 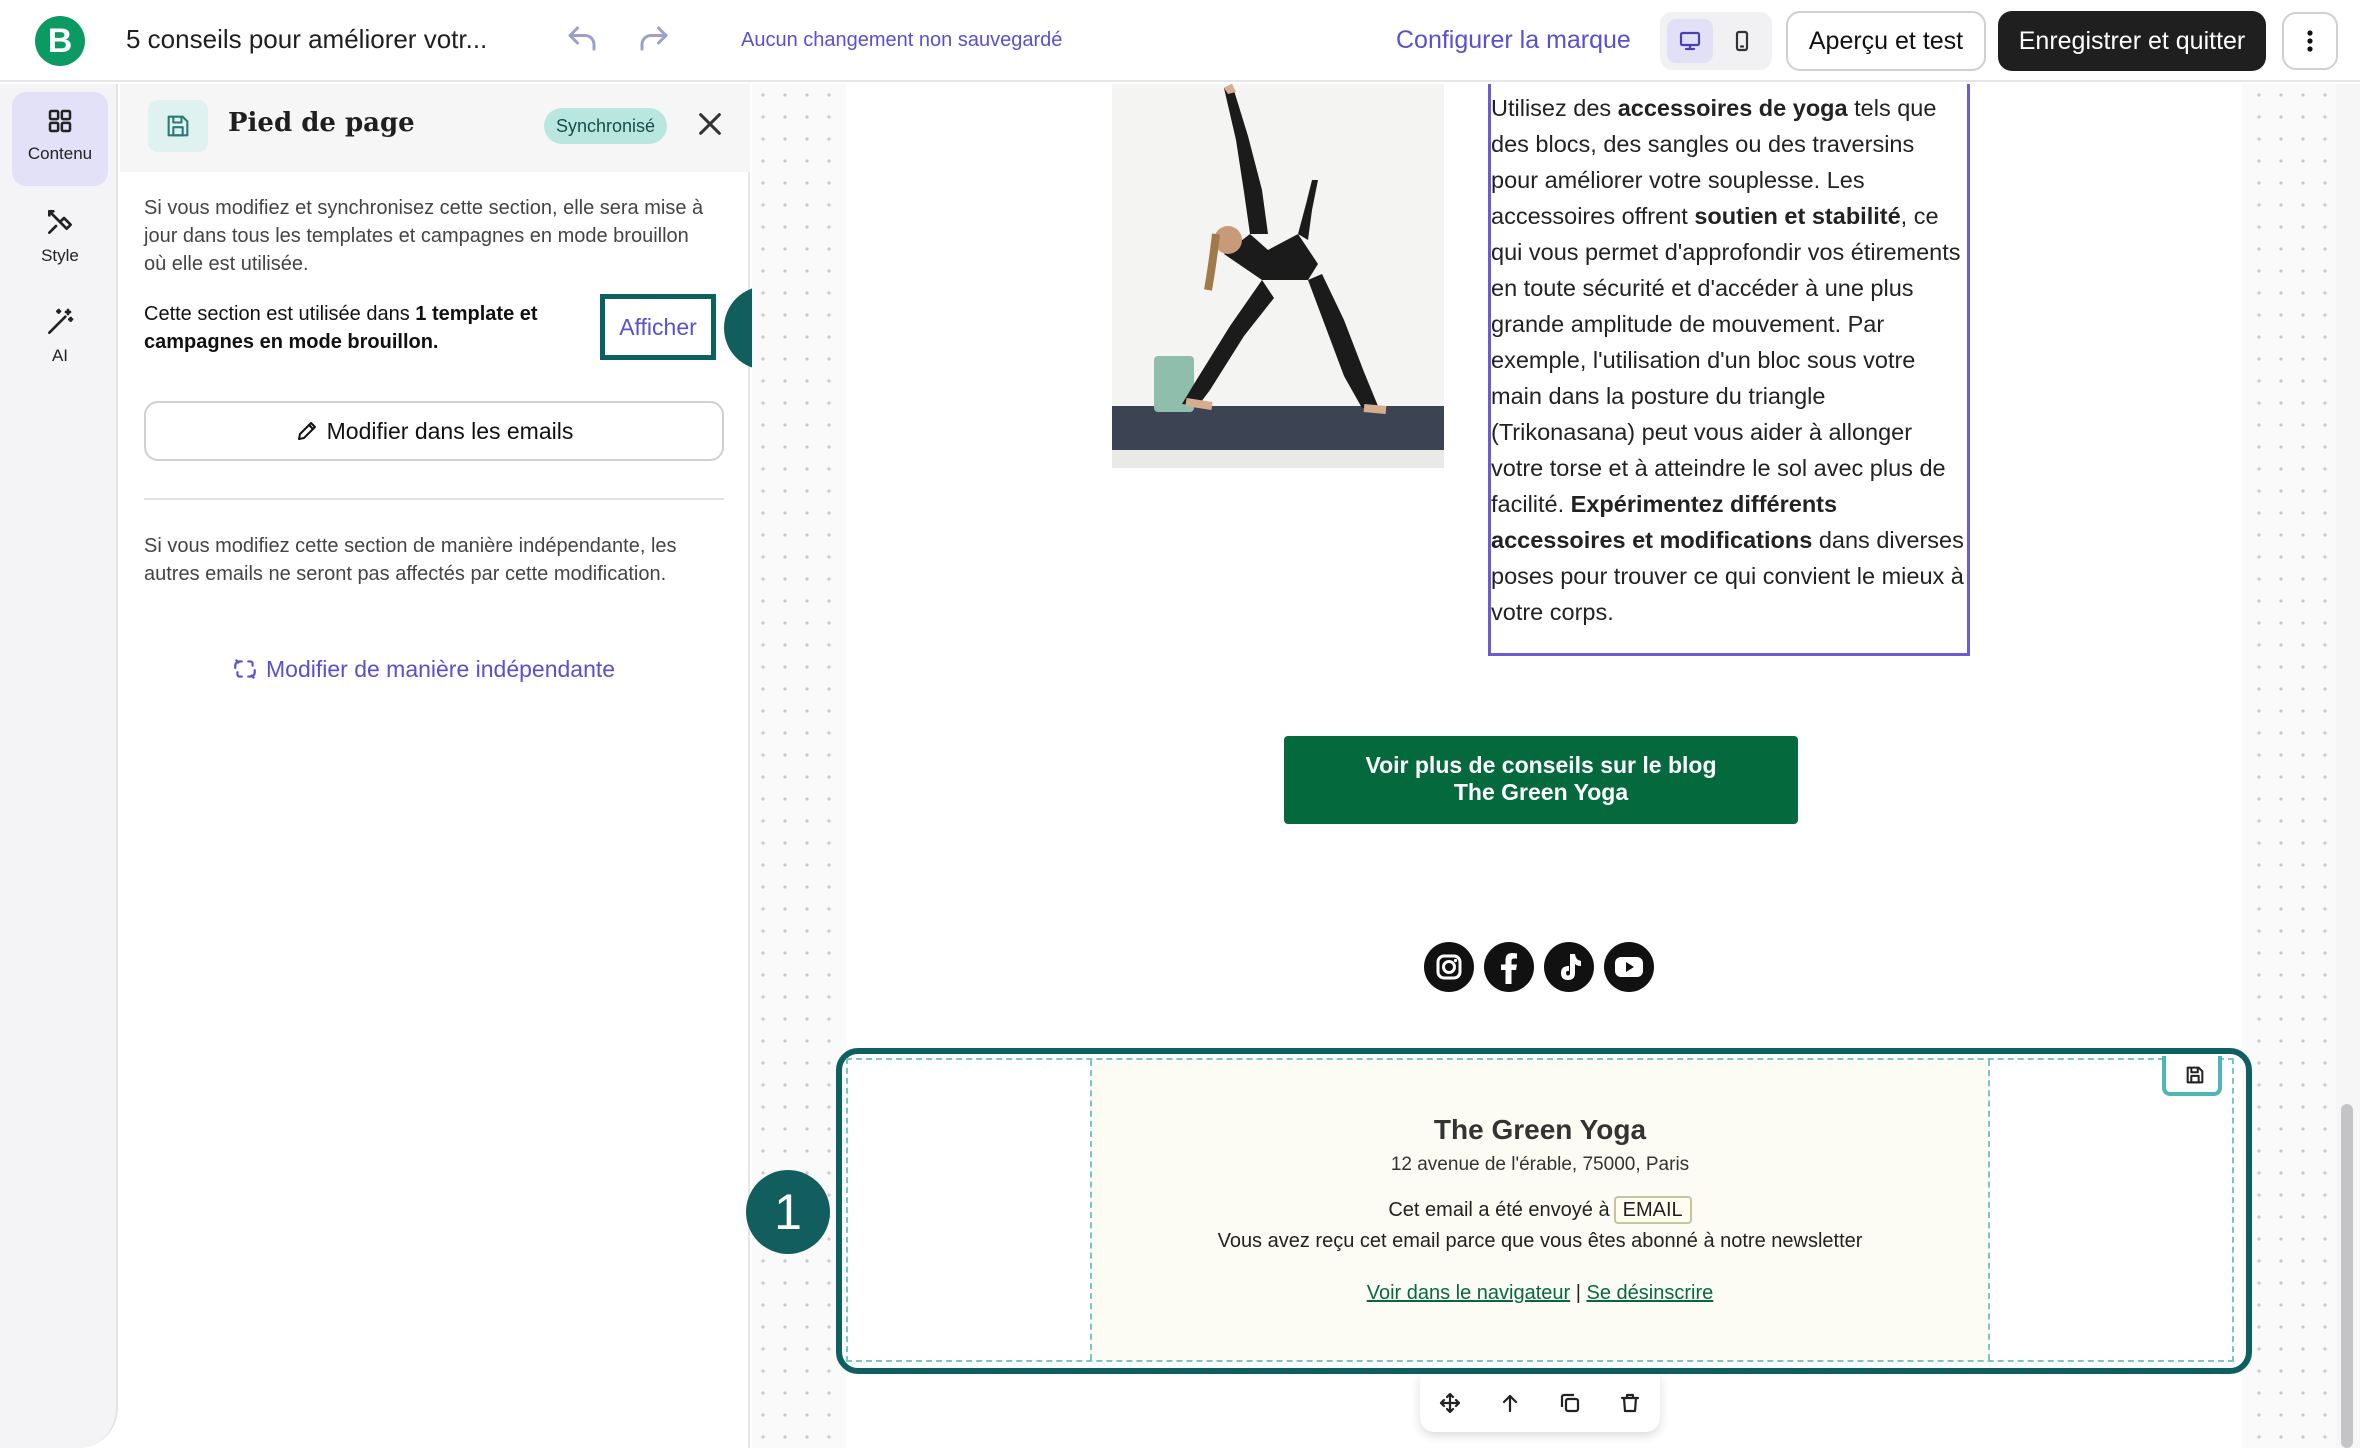 What do you see at coordinates (60, 255) in the screenshot?
I see `rail-label-style: Style` at bounding box center [60, 255].